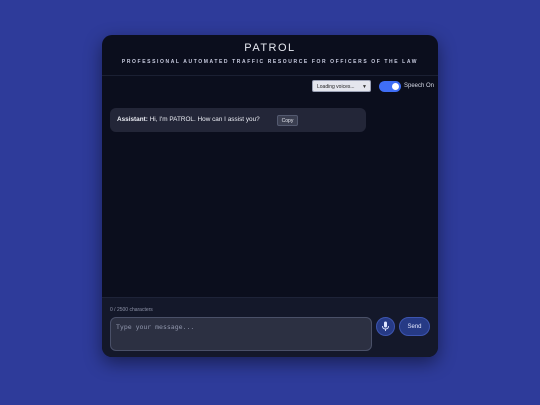 The height and width of the screenshot is (405, 540). I want to click on message-body: Hi, I'm PATROL. How can I assist you?, so click(204, 119).